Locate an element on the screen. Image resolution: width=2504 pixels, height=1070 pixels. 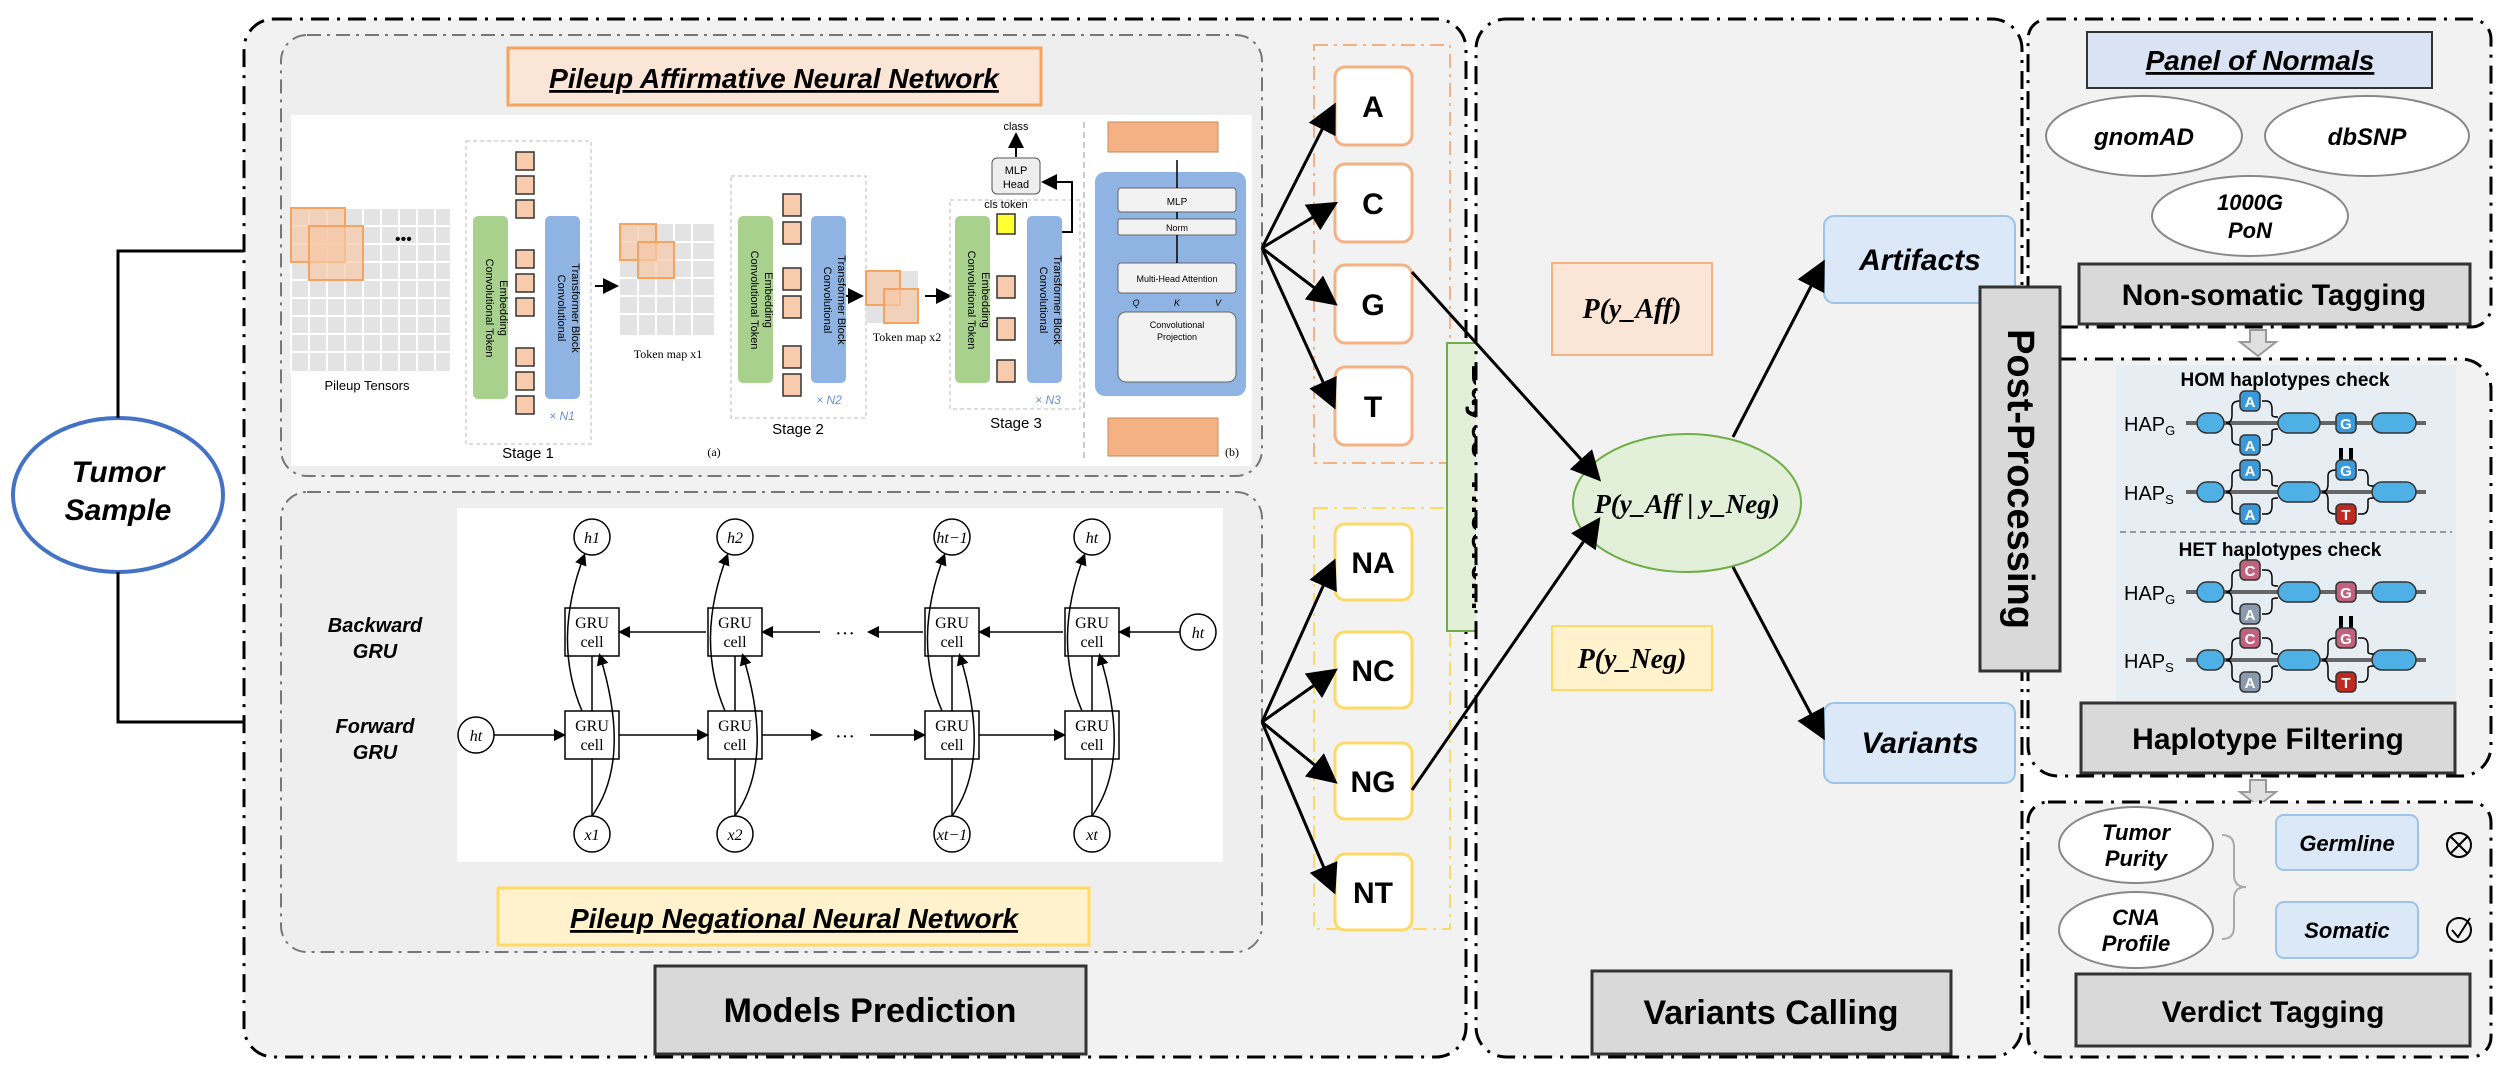
haplotype-filtering-label: Haplotype Filtering is located at coordinates (2268, 739).